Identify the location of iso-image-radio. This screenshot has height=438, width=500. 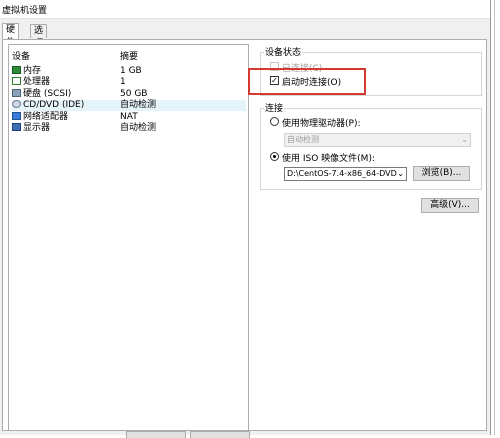
(274, 156).